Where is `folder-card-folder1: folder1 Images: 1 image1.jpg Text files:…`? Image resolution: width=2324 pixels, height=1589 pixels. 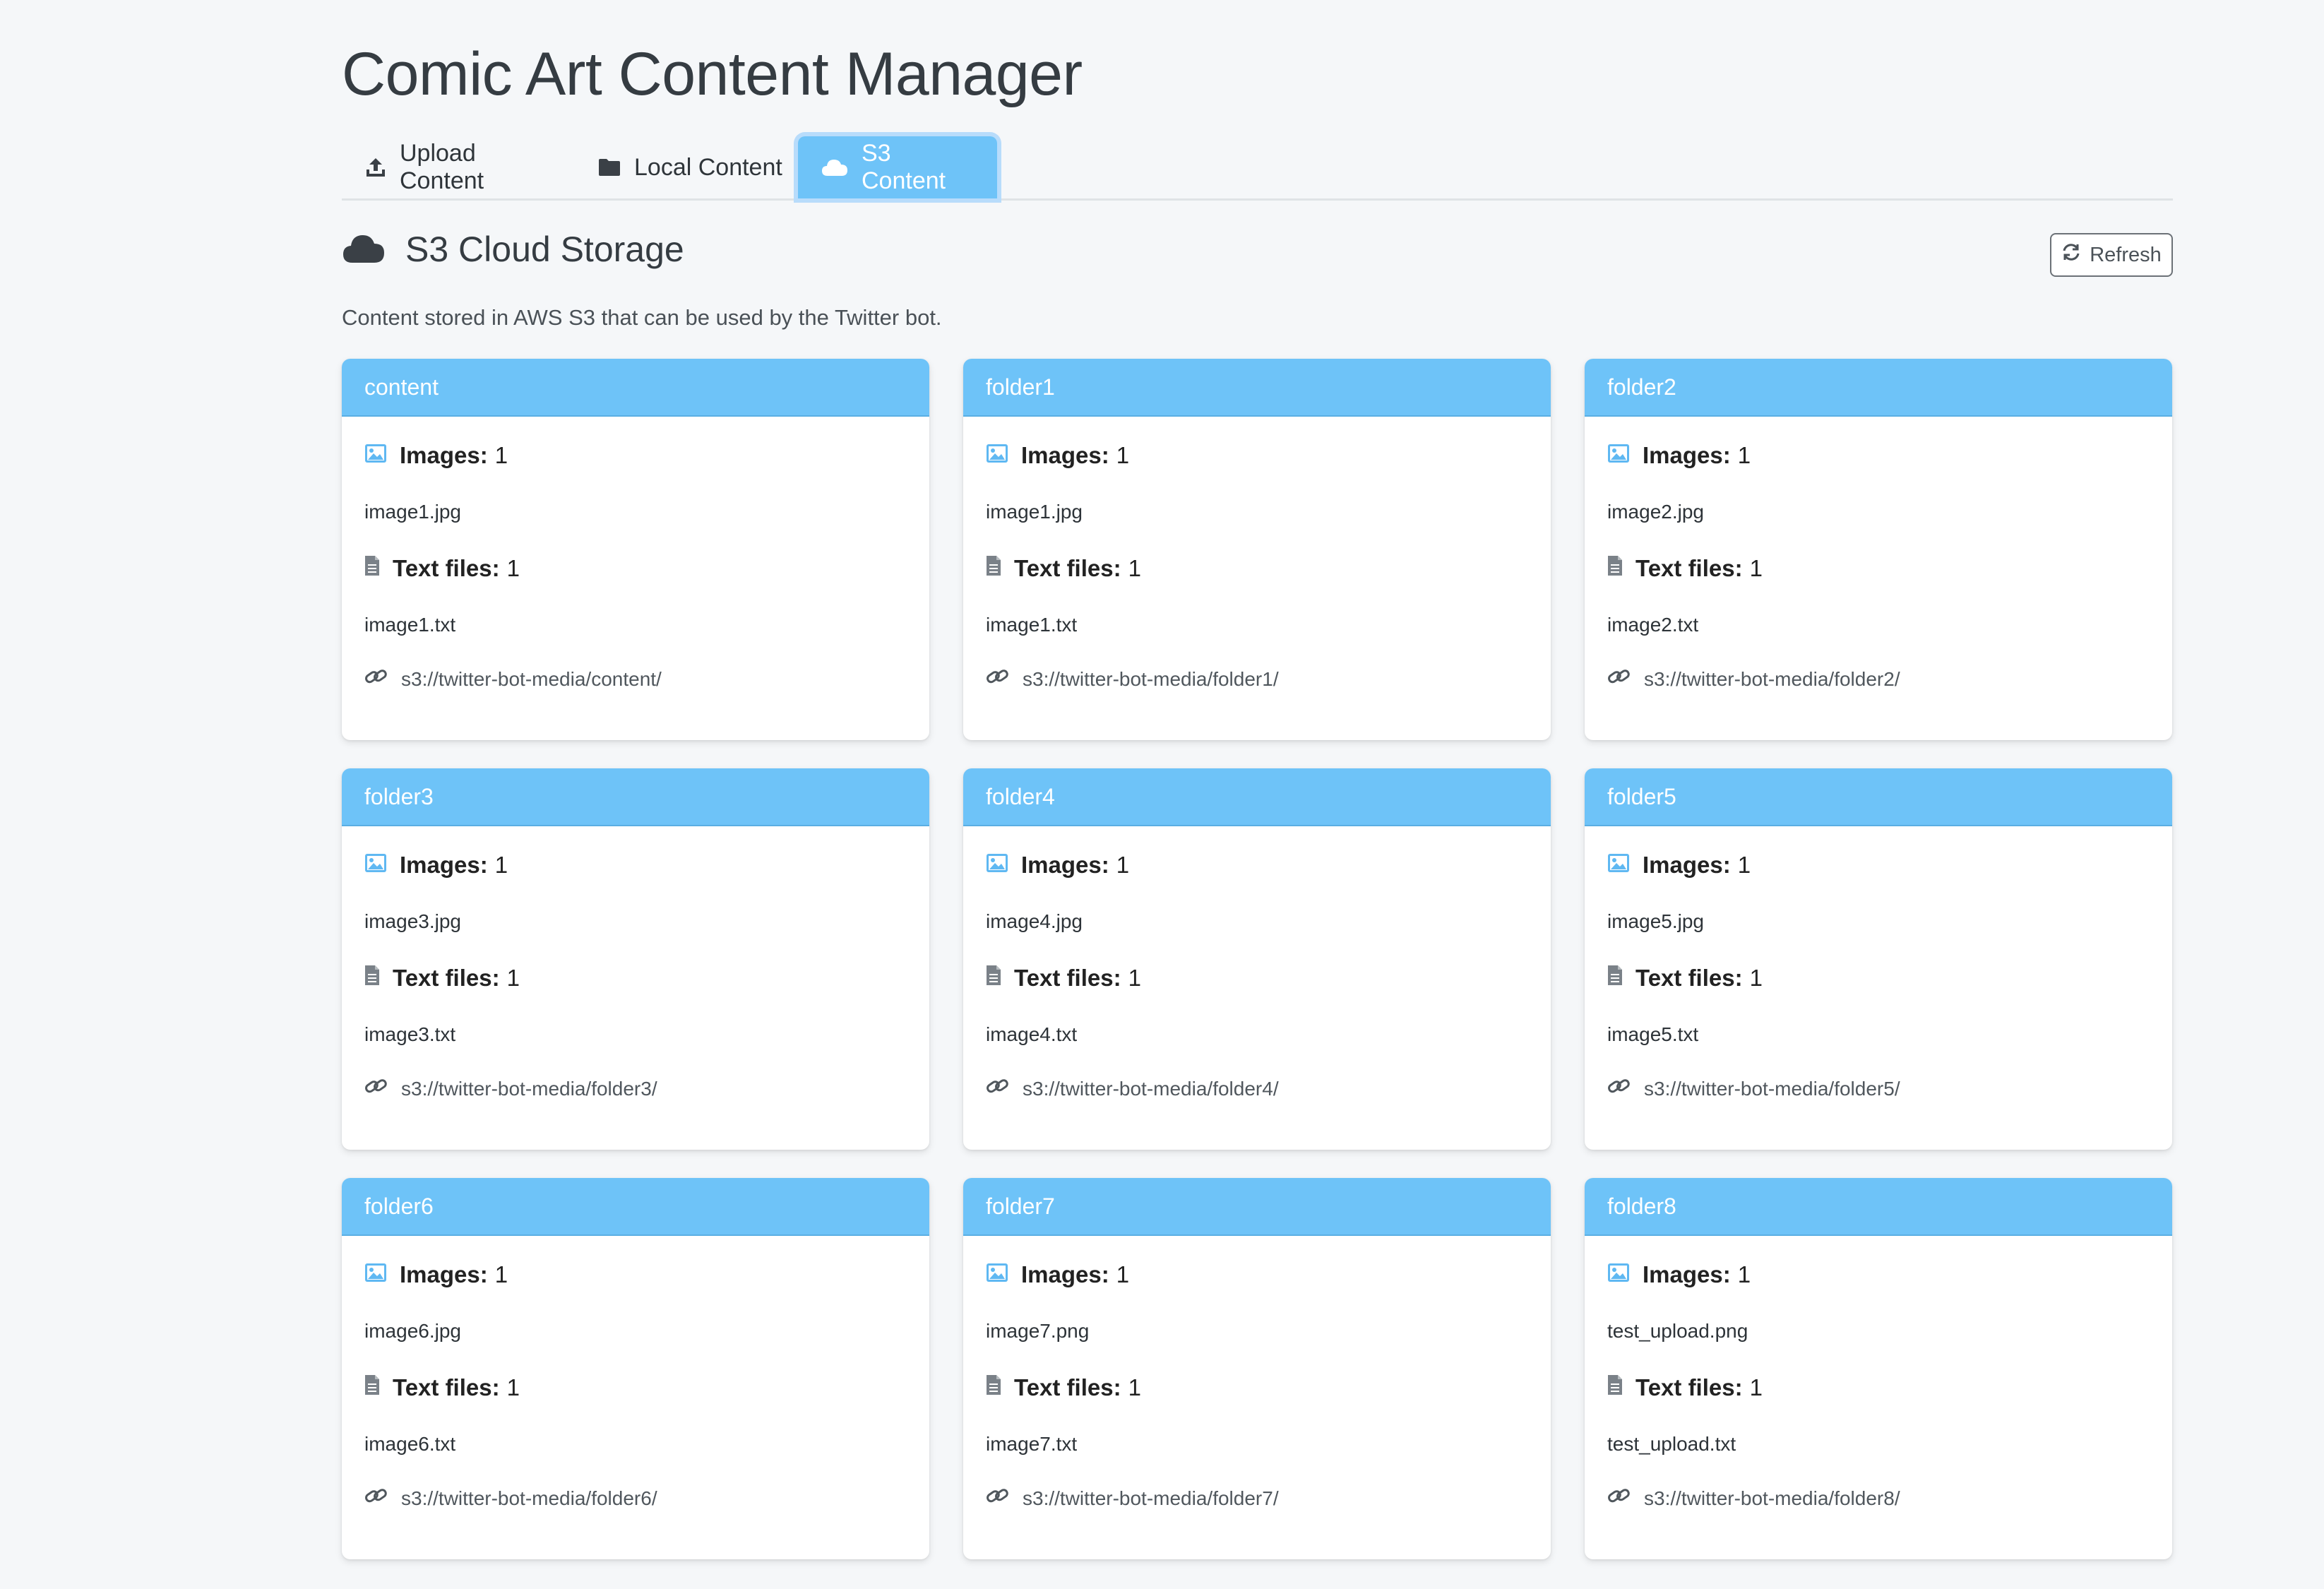
folder-card-folder1: folder1 Images: 1 image1.jpg Text files:… is located at coordinates (1257, 549).